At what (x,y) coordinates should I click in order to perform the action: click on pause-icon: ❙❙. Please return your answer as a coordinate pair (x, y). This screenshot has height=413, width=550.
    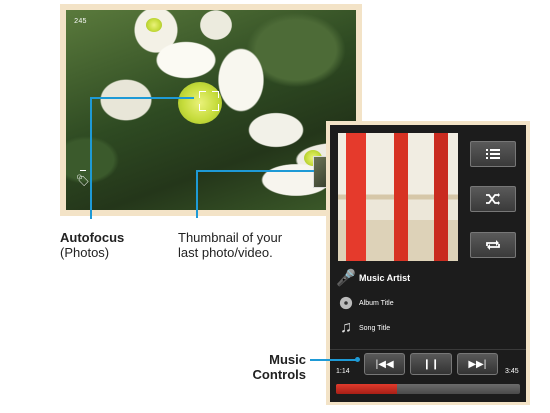
    Looking at the image, I should click on (431, 364).